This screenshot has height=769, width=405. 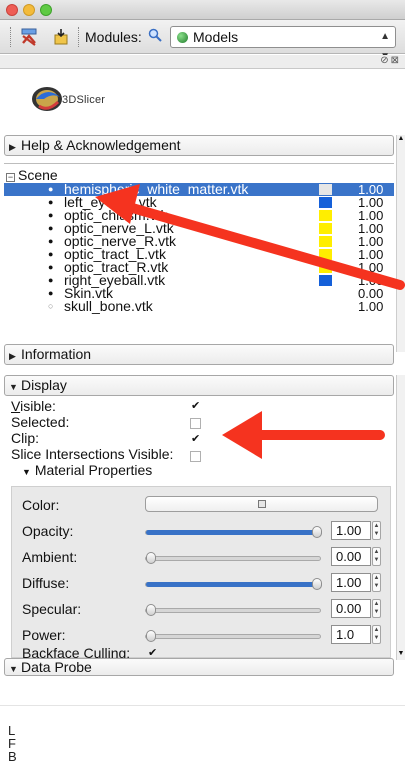 I want to click on magnifier-icon, so click(x=155, y=36).